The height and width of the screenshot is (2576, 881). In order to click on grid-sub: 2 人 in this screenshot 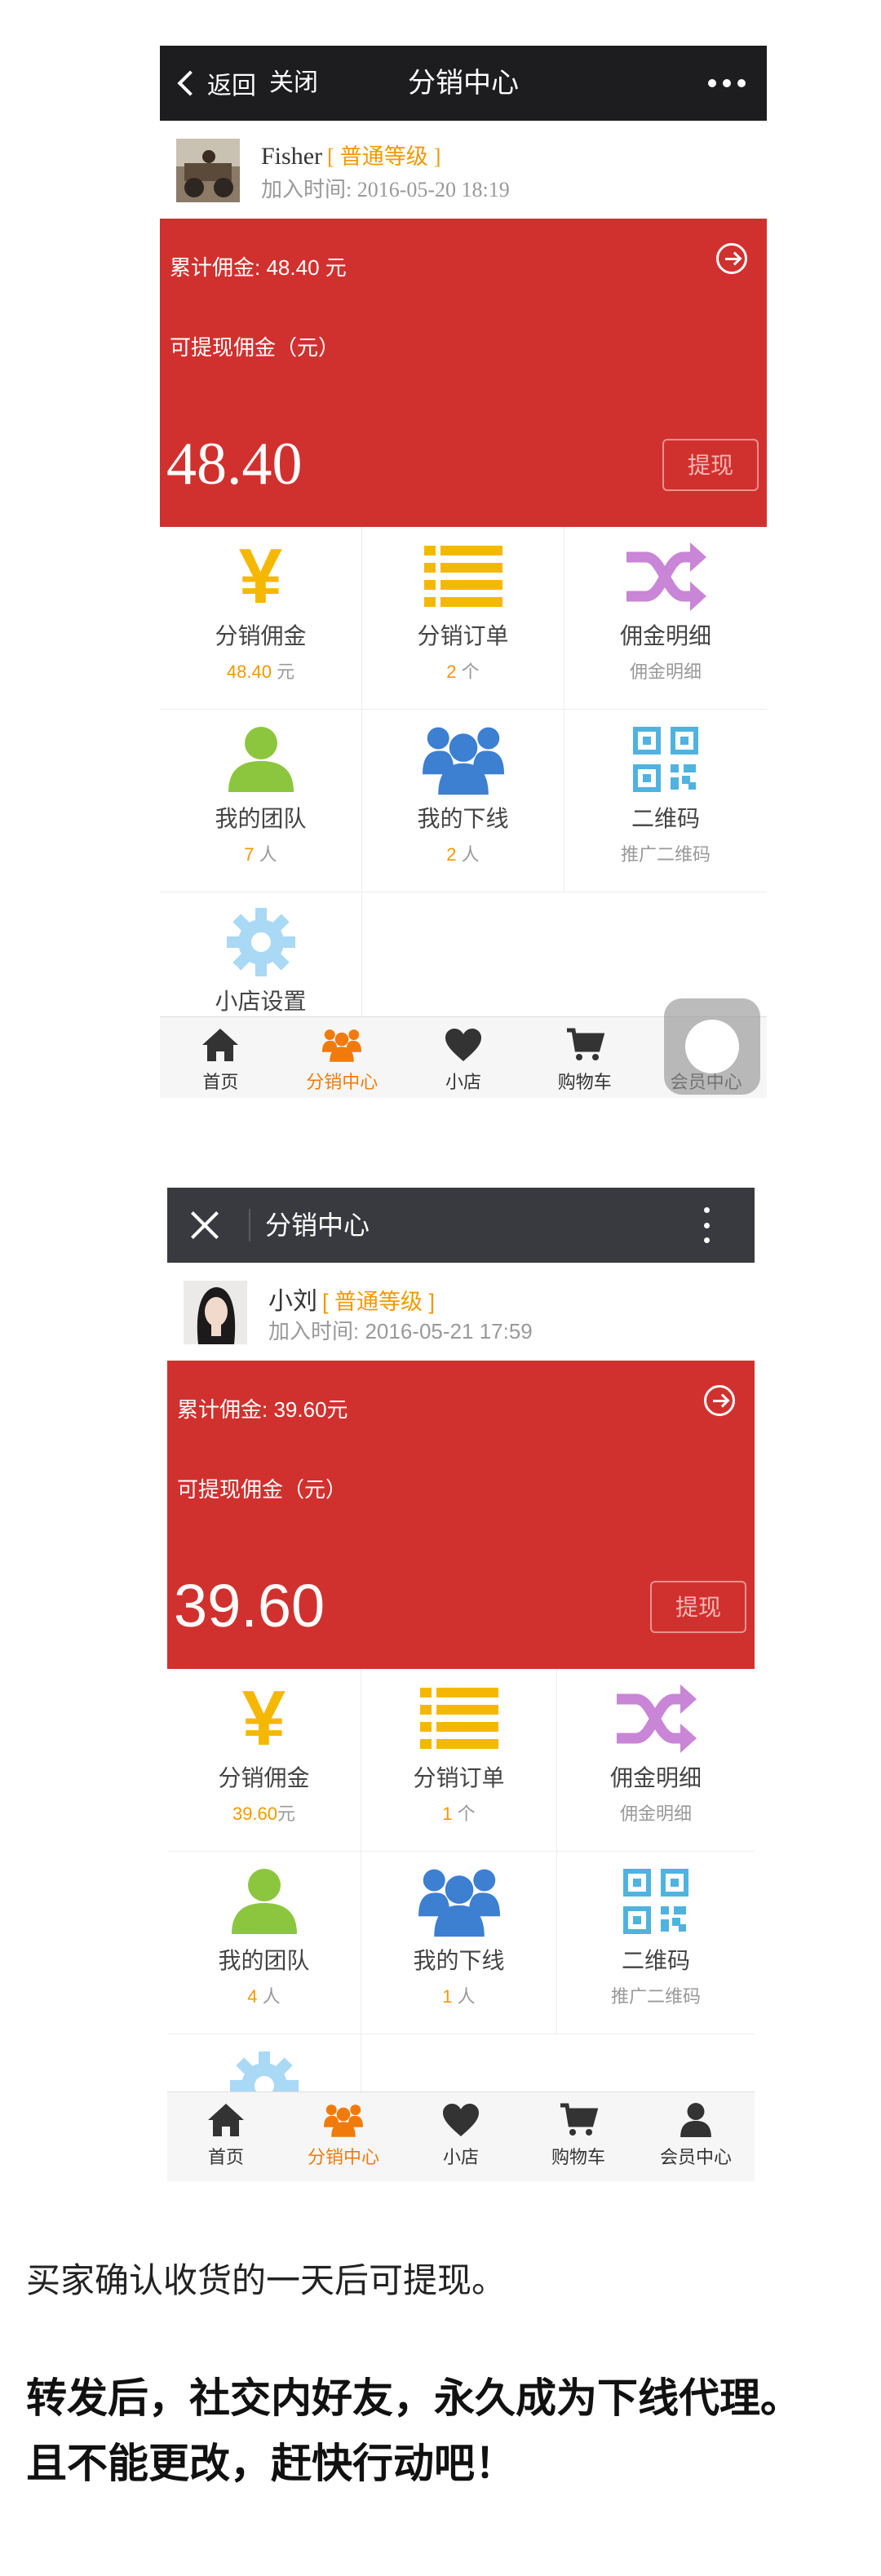, I will do `click(463, 854)`.